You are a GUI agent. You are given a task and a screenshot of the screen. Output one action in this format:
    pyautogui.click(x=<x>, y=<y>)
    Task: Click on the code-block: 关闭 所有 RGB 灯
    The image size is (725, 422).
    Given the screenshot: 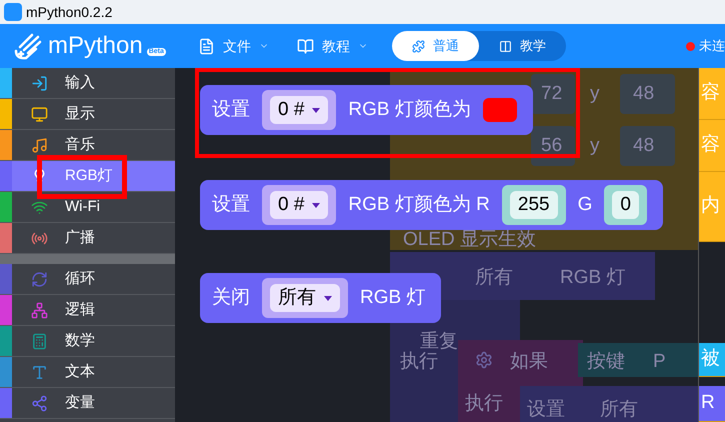 What is the action you would take?
    pyautogui.click(x=321, y=298)
    